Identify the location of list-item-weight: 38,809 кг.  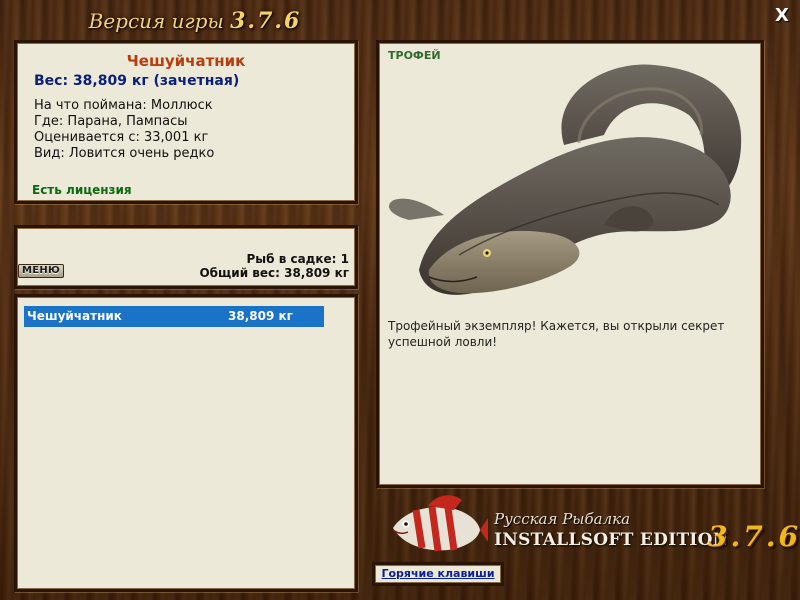
(260, 316).